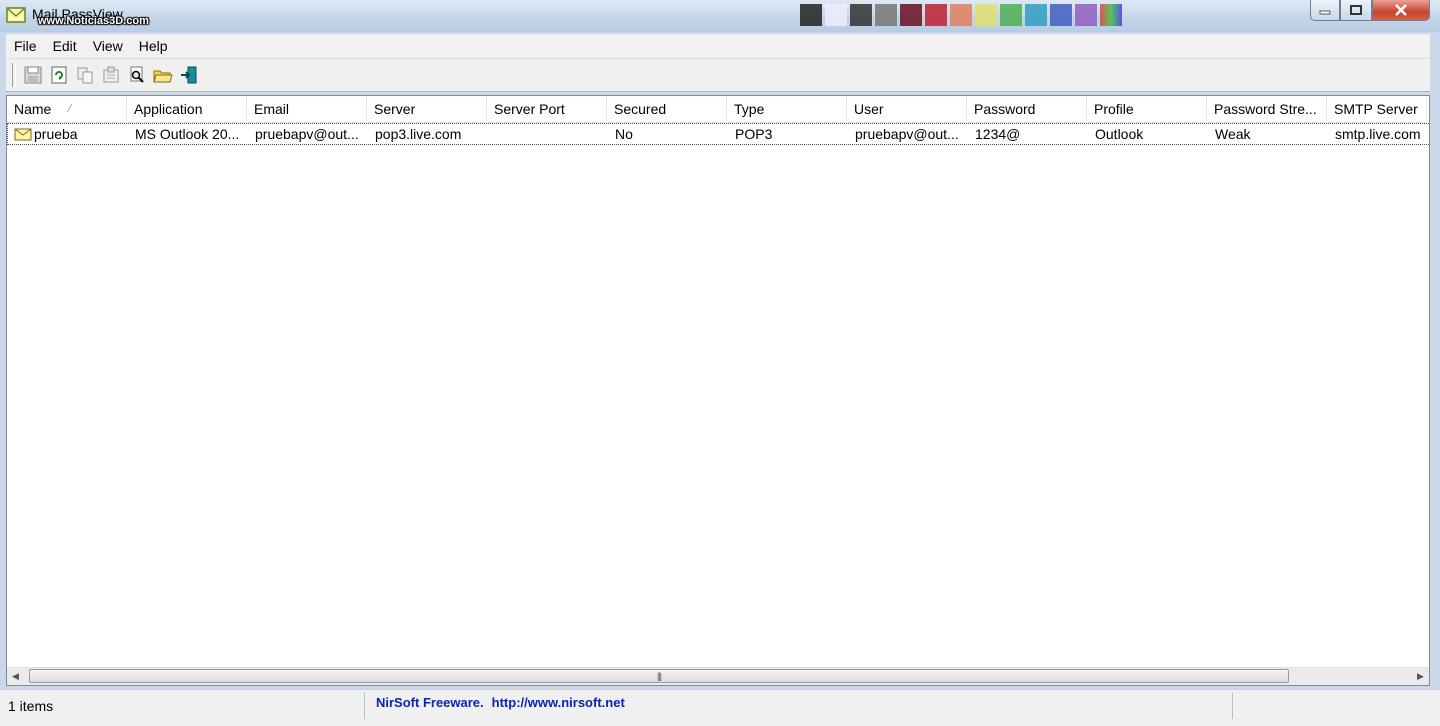  I want to click on toolbar, so click(718, 75).